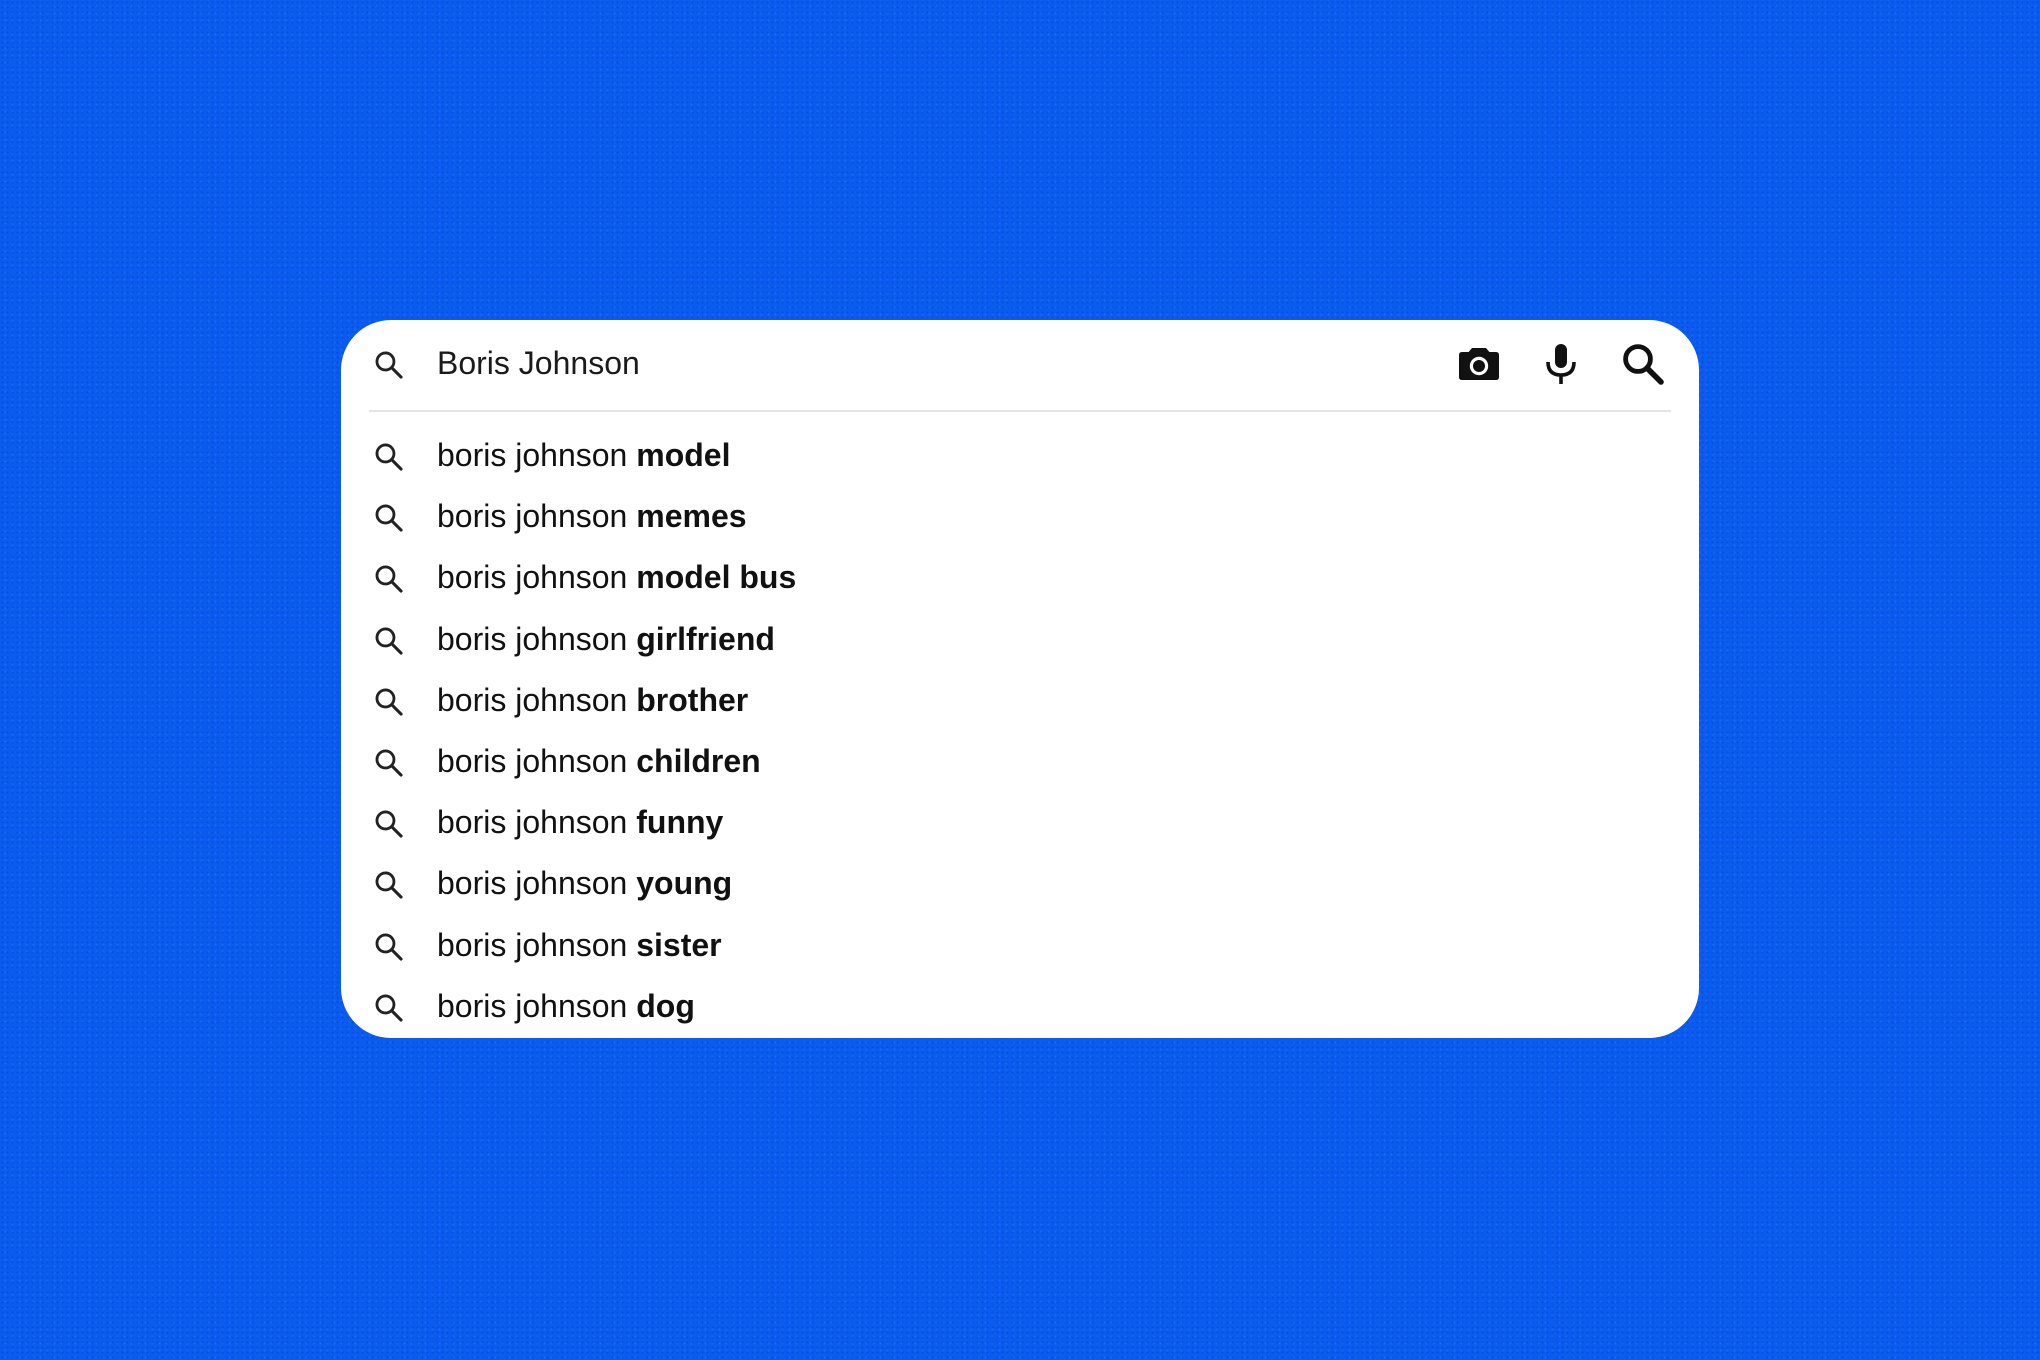 This screenshot has height=1360, width=2040. I want to click on microphone-icon, so click(1561, 364).